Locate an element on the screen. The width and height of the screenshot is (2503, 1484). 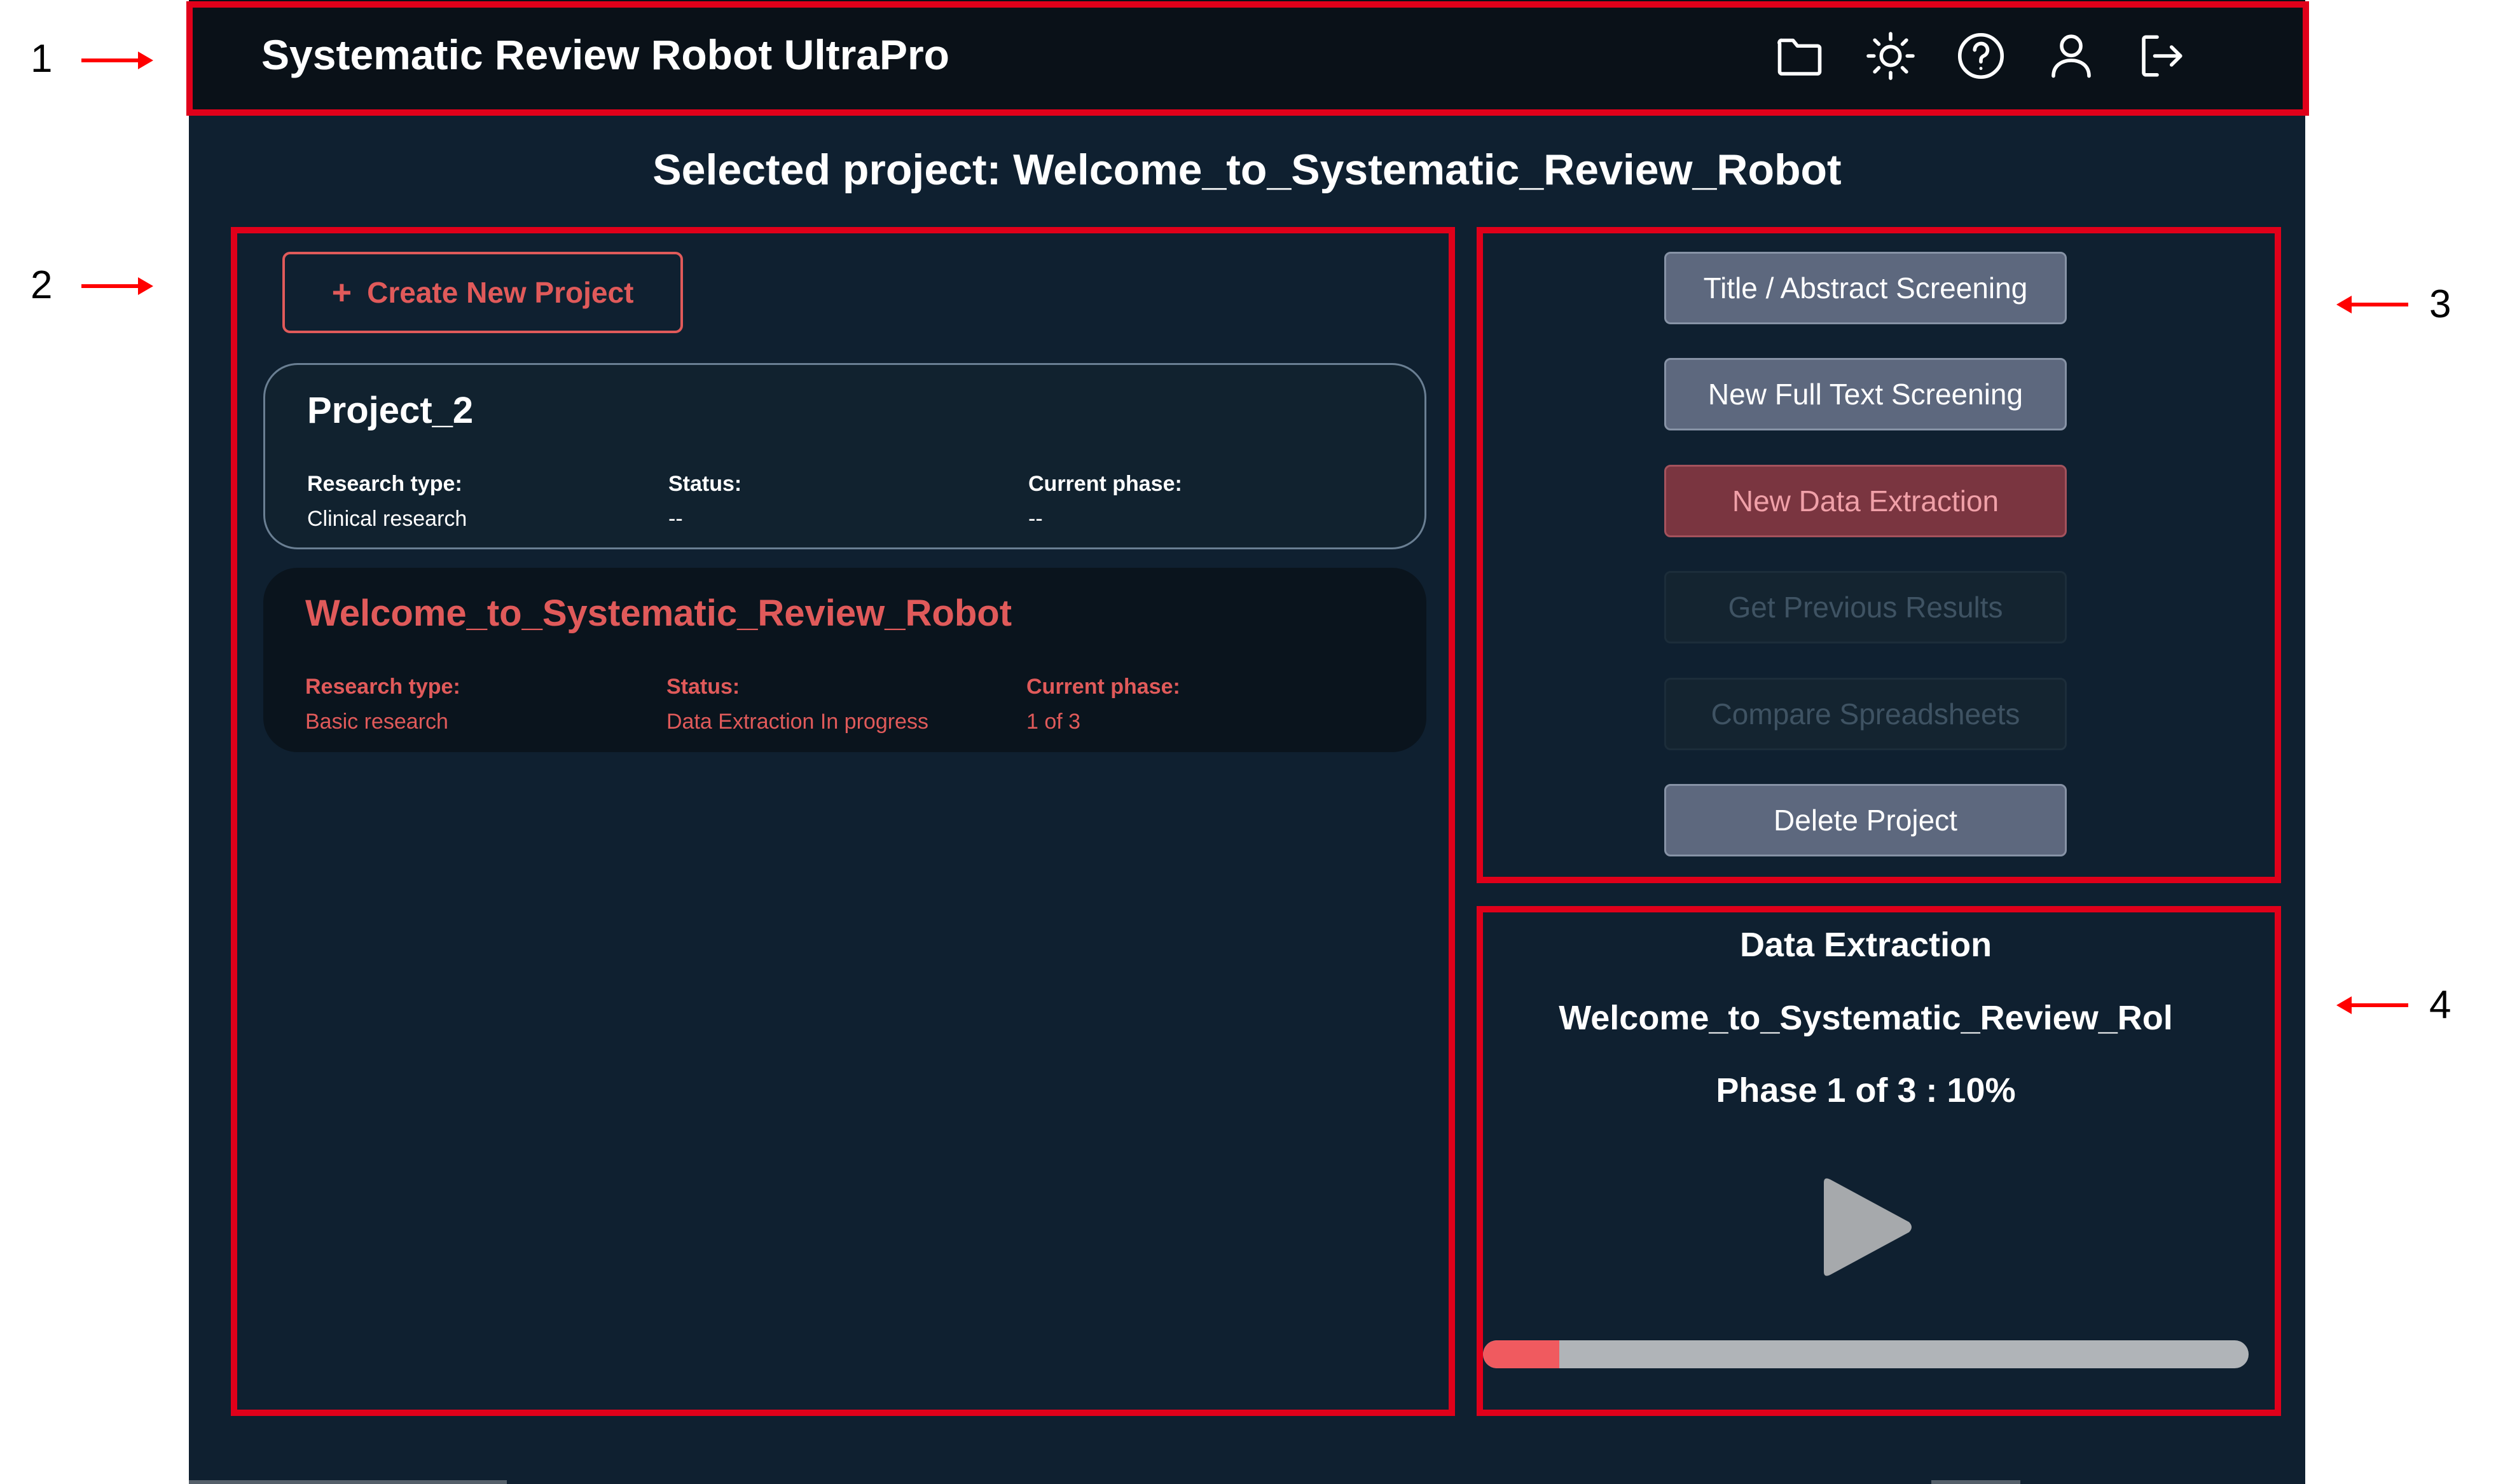
annotation-number-3: 3 is located at coordinates (2440, 304).